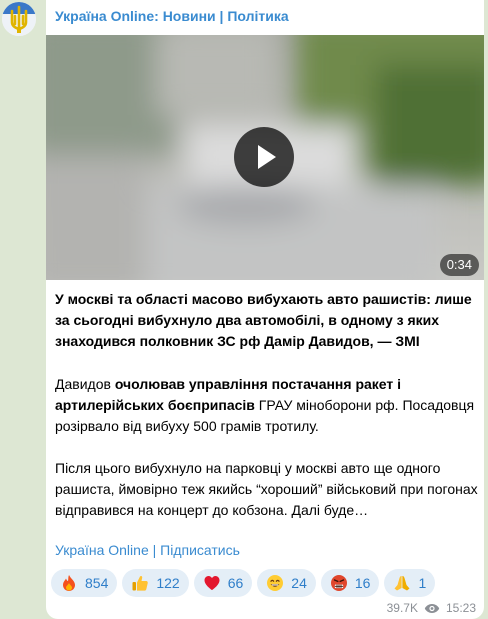 The width and height of the screenshot is (488, 619). I want to click on reactions-bar: 854 122 66 24 16 1, so click(243, 583).